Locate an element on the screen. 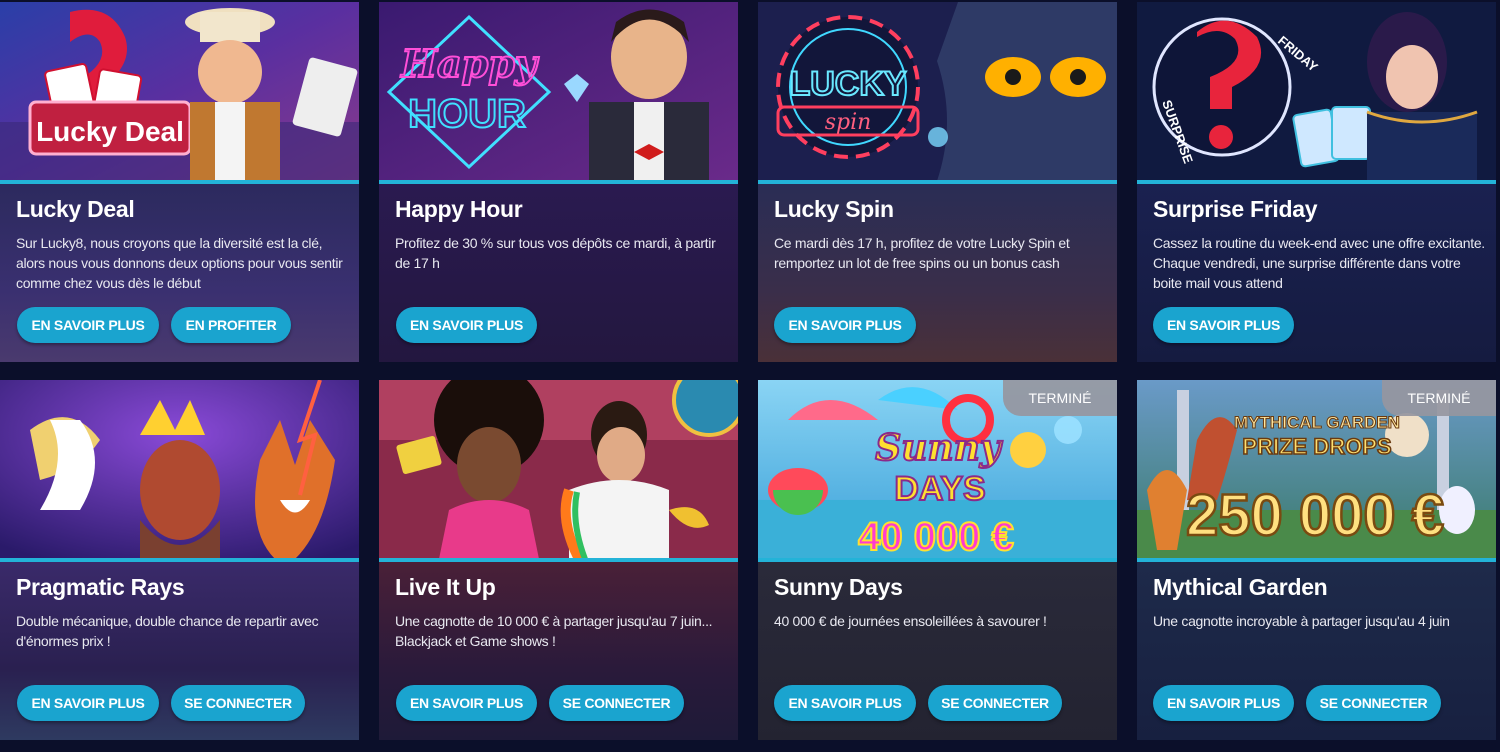 The height and width of the screenshot is (752, 1500). promo-title: Sunny Days is located at coordinates (838, 587).